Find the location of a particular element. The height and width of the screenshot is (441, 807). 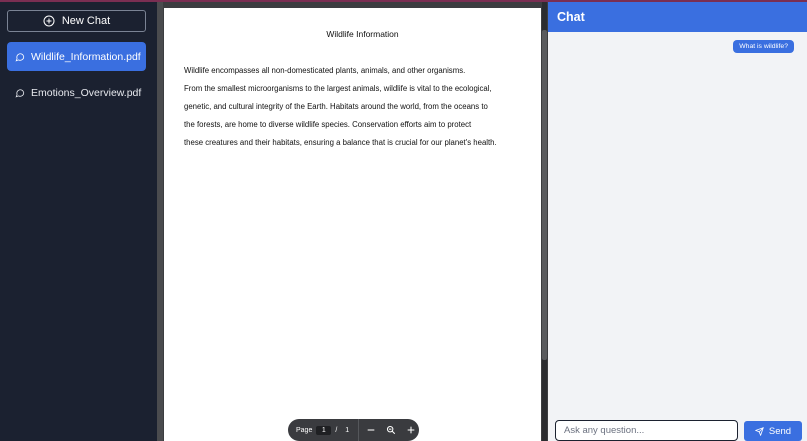

user-message-bubble: What is wildlife? is located at coordinates (763, 46).